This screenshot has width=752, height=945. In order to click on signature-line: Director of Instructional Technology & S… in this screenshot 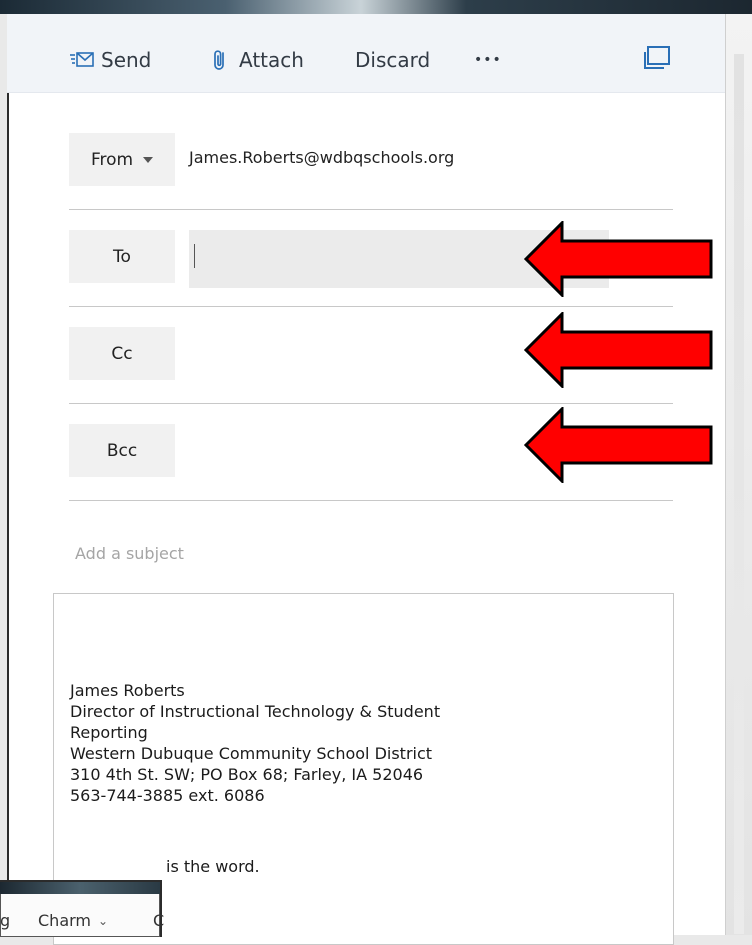, I will do `click(255, 711)`.